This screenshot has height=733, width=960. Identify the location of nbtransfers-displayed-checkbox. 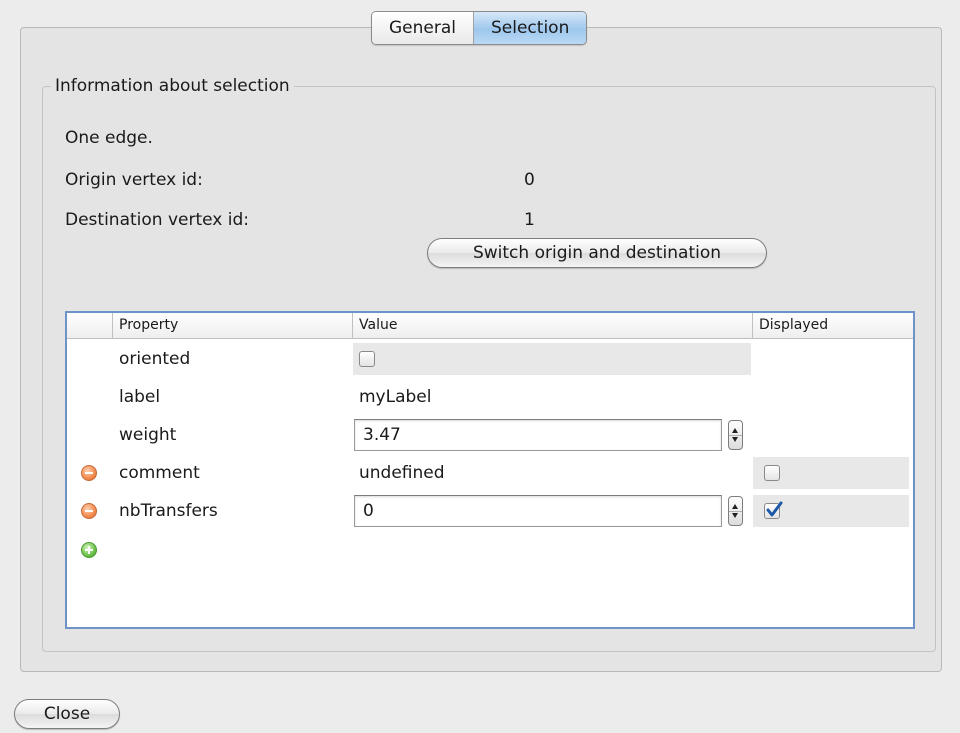
(773, 510).